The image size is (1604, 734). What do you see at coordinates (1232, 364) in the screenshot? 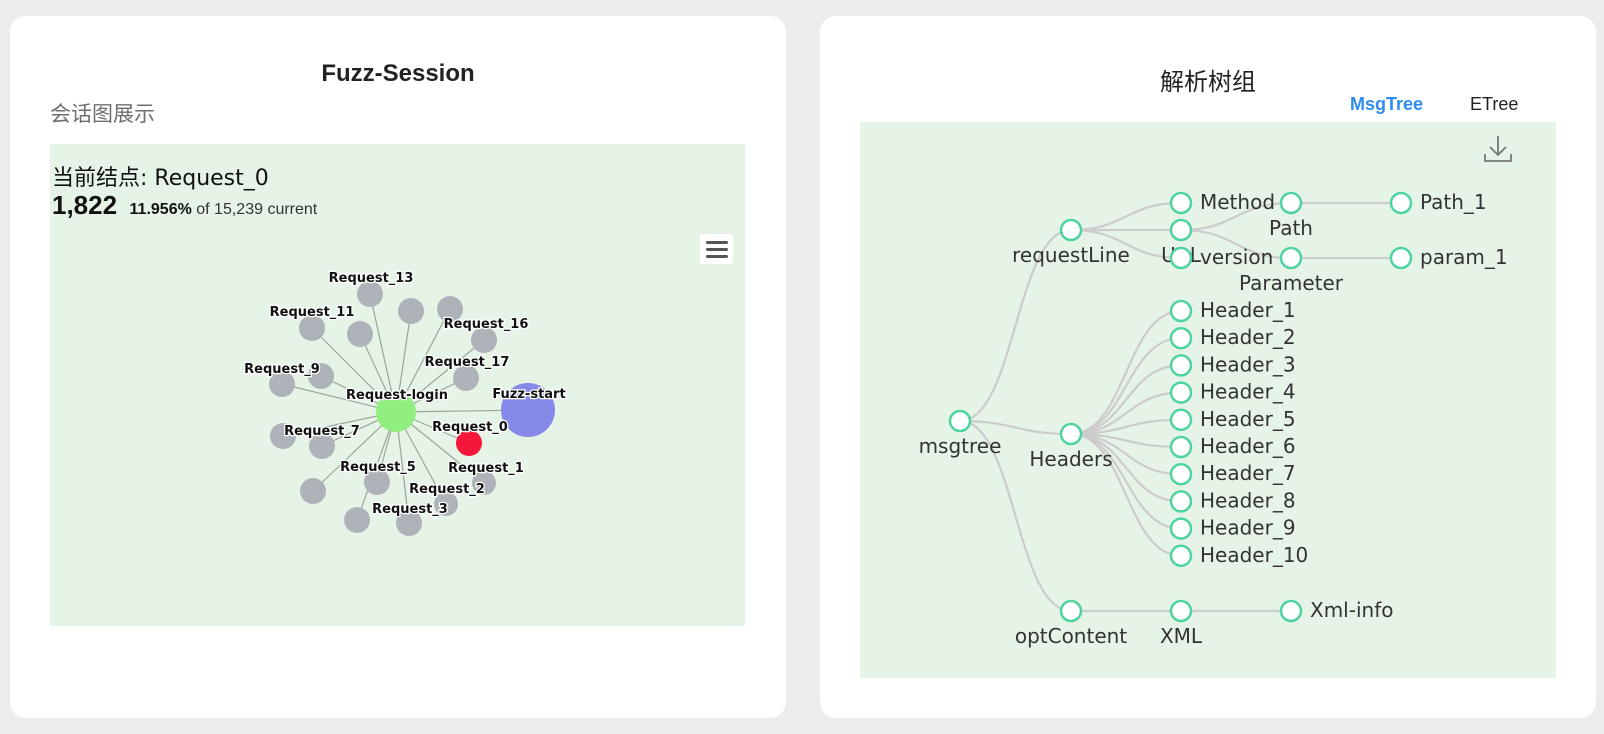
I see `tree-node-header-3: Header_3` at bounding box center [1232, 364].